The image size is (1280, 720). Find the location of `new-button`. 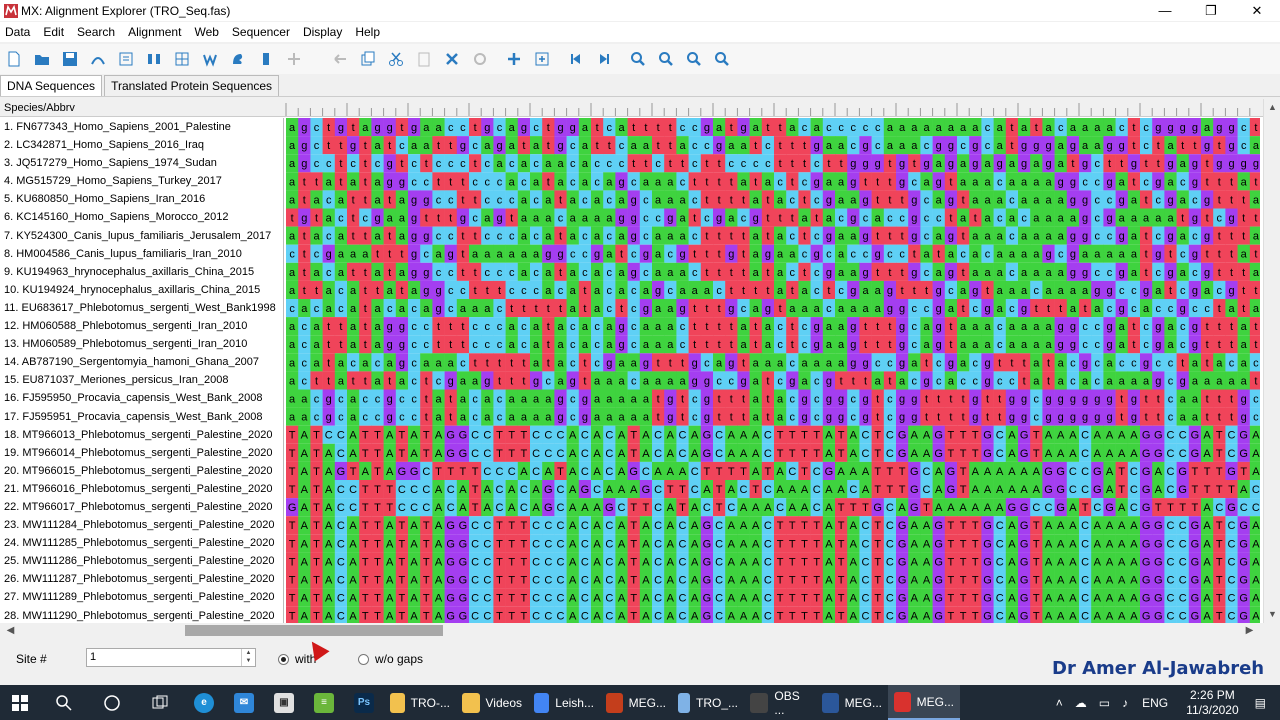

new-button is located at coordinates (14, 59).